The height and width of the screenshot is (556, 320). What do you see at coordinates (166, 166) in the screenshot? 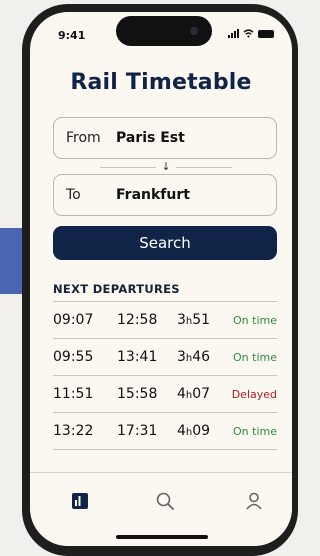
I see `arrow-down-icon: ↓` at bounding box center [166, 166].